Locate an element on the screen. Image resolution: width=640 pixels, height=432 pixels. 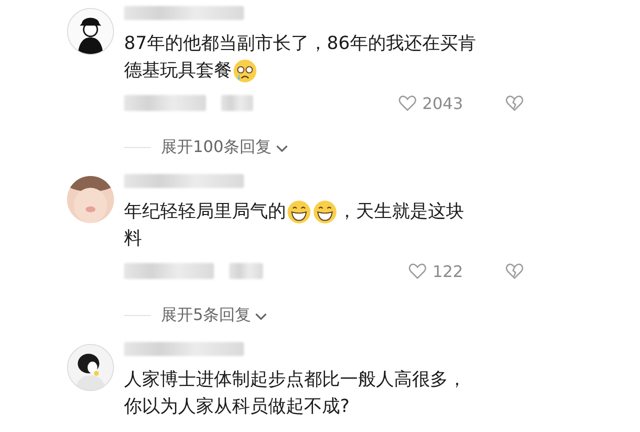
comment-text: 87年的他都当副市长了，86年的我还在买肯 is located at coordinates (300, 44).